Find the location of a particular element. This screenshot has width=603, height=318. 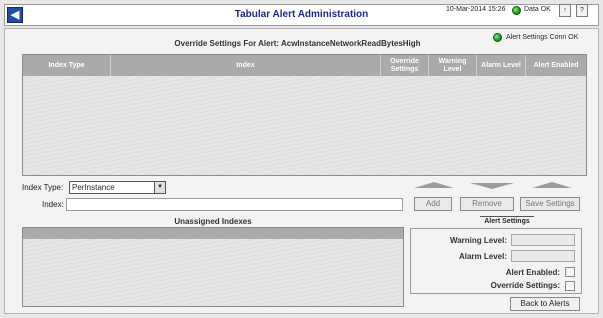

back-to-alerts-button: Back to Alerts is located at coordinates (545, 304).